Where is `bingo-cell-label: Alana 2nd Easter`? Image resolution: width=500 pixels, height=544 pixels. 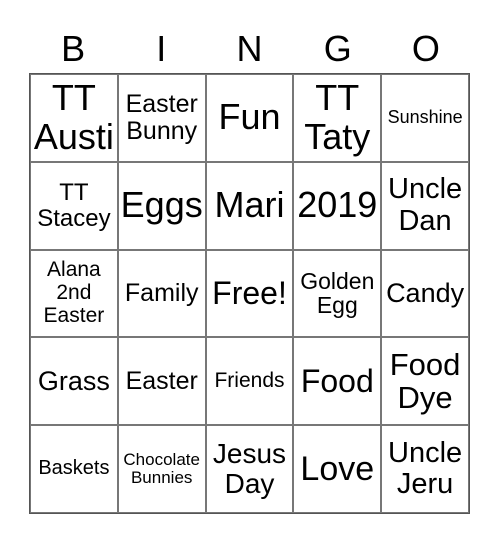
bingo-cell-label: Alana 2nd Easter is located at coordinates (74, 292).